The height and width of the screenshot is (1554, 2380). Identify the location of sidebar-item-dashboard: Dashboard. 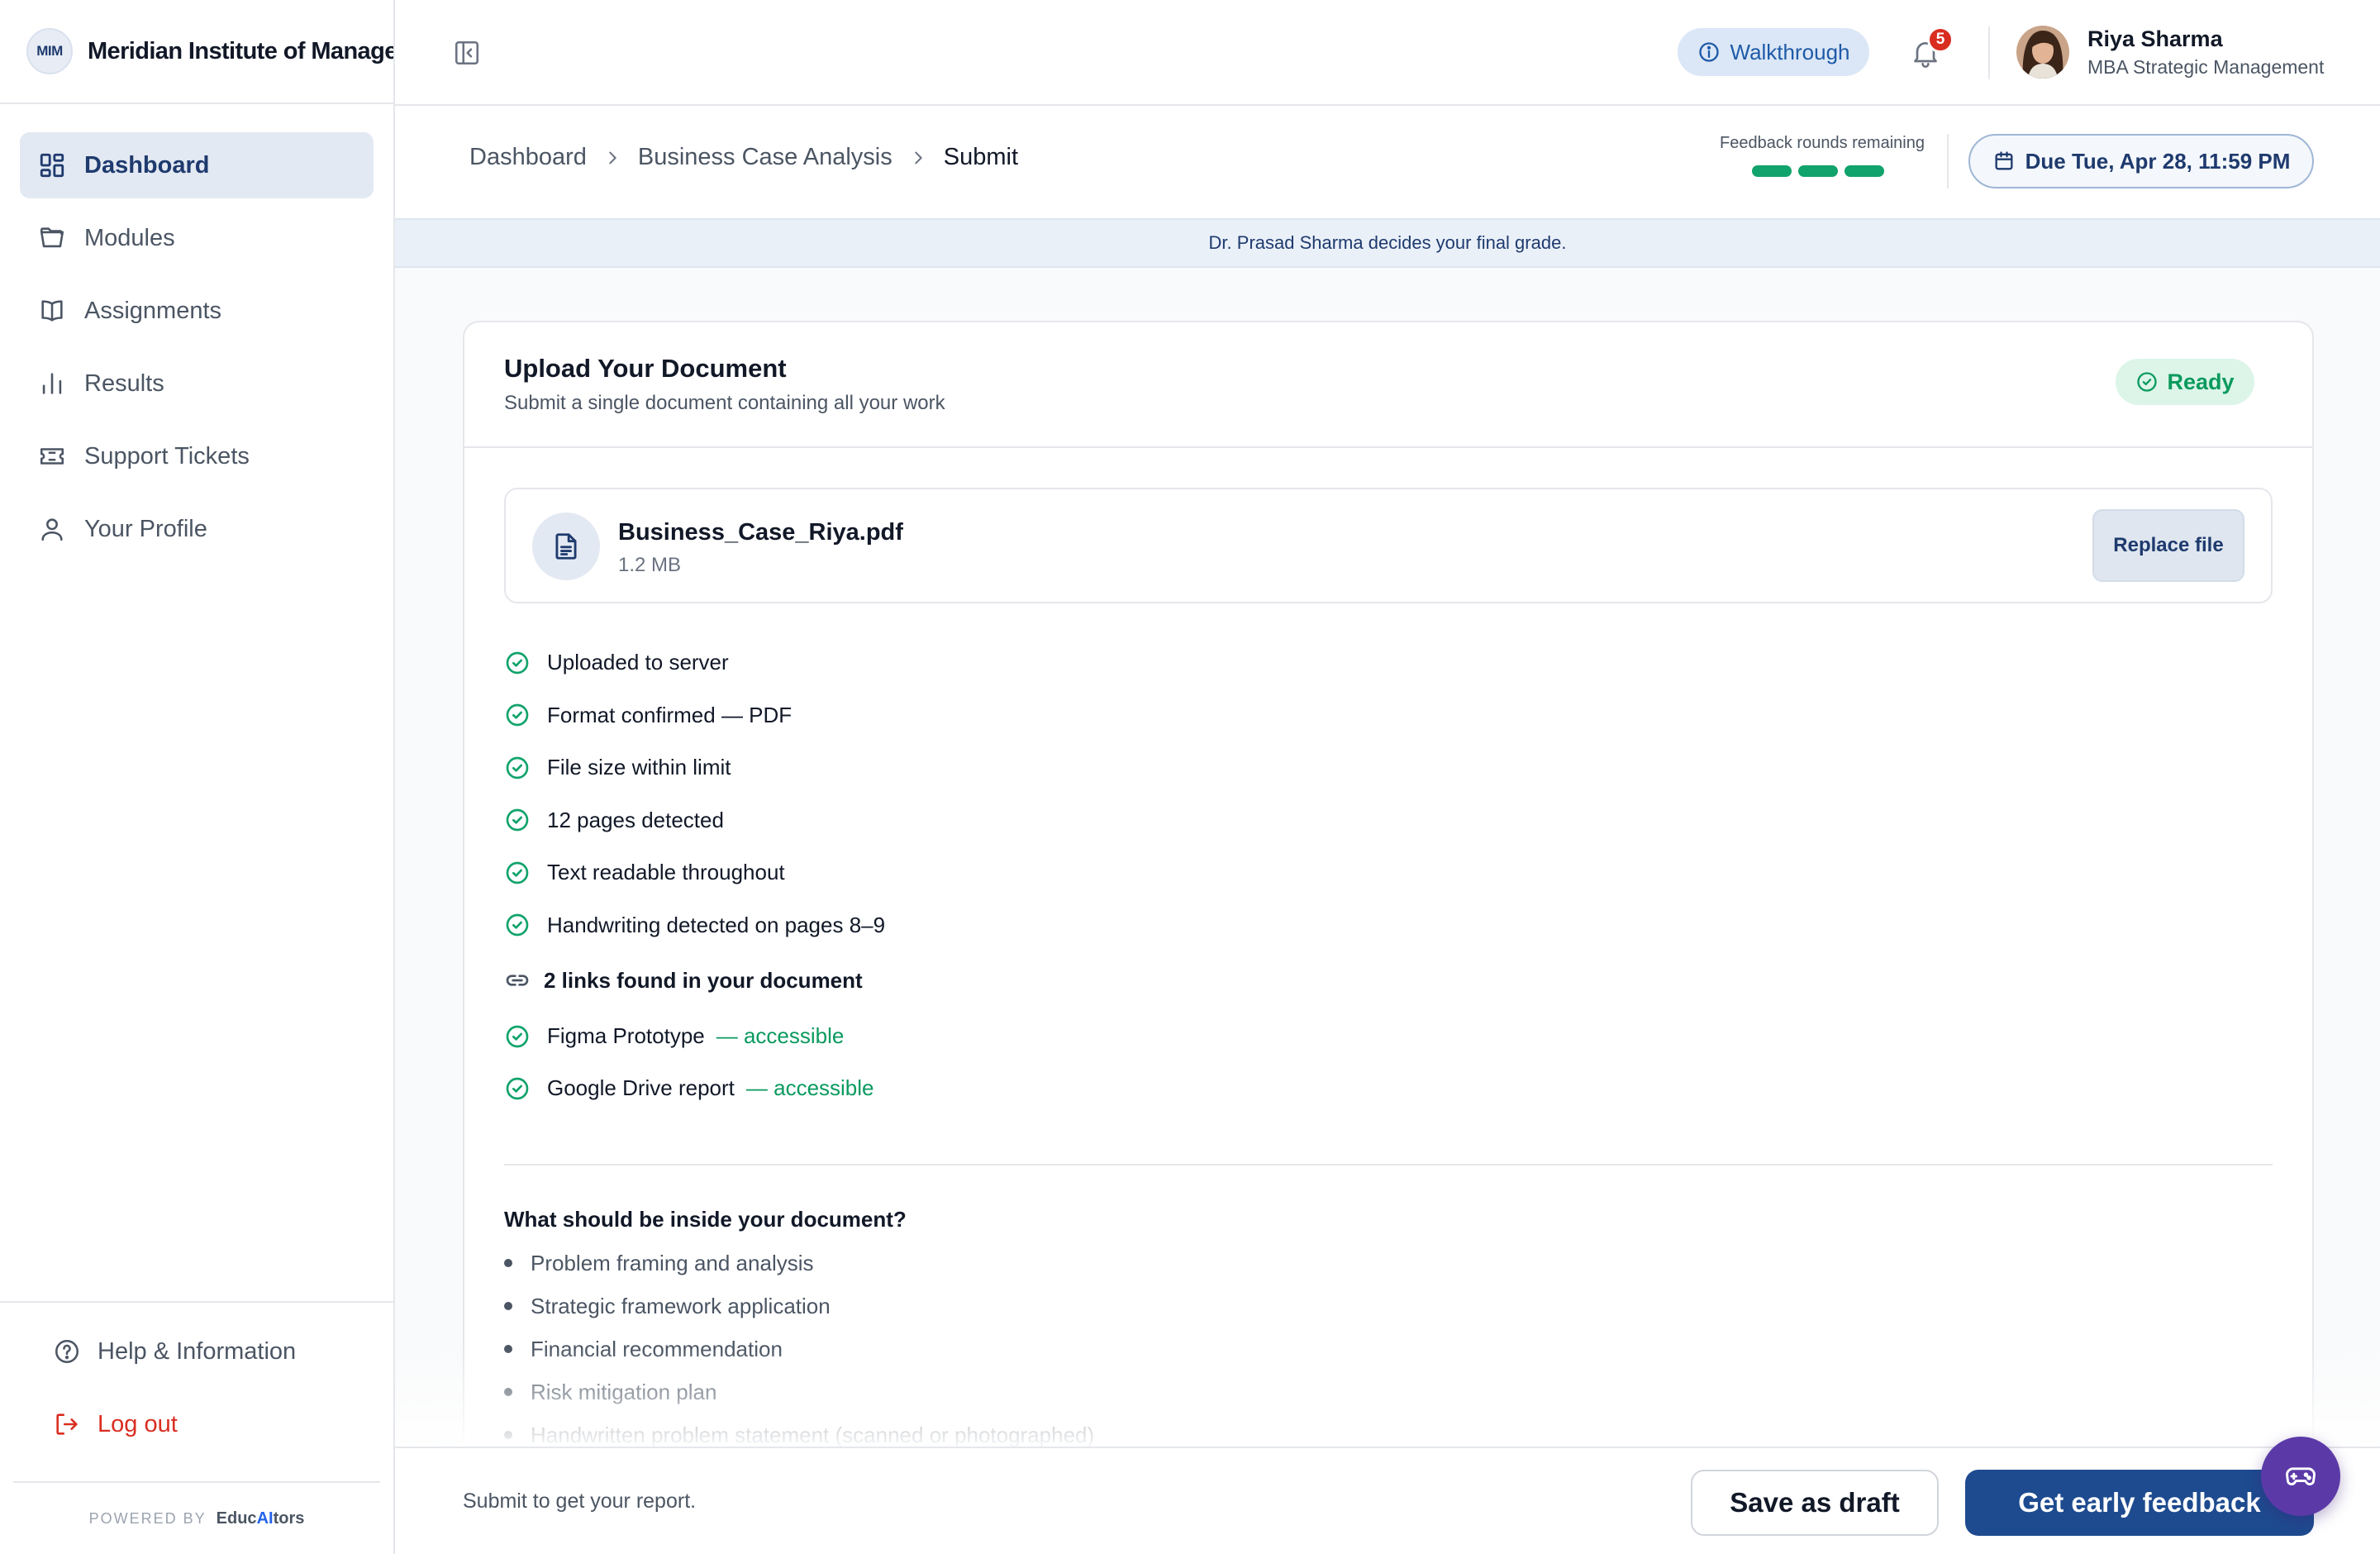
(197, 165).